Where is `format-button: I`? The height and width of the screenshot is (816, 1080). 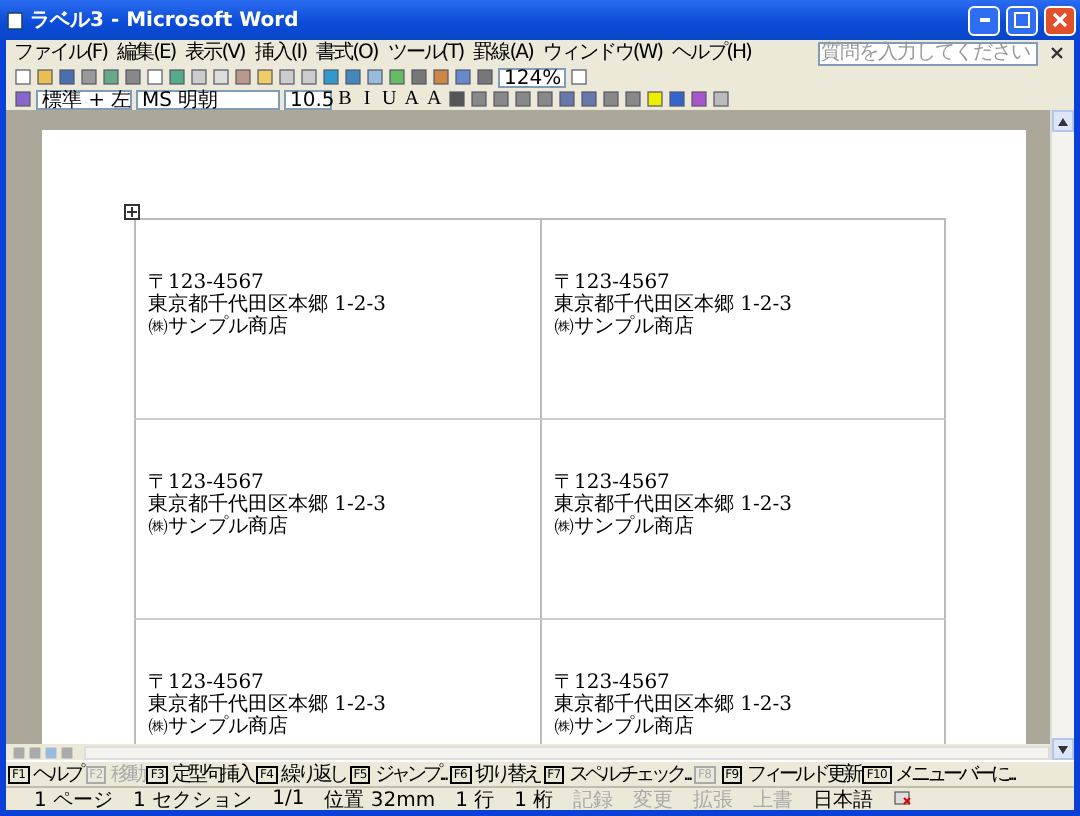
format-button: I is located at coordinates (367, 99).